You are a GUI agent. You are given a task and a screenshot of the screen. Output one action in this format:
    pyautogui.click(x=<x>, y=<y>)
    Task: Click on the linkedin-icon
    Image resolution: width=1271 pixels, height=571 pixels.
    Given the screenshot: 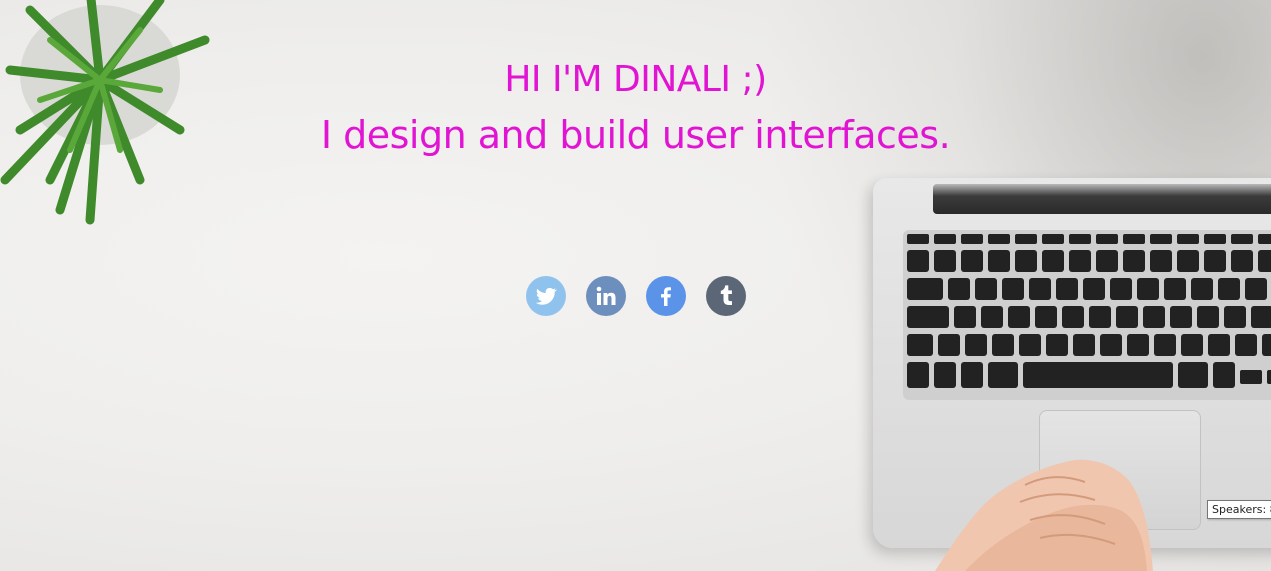 What is the action you would take?
    pyautogui.click(x=606, y=295)
    